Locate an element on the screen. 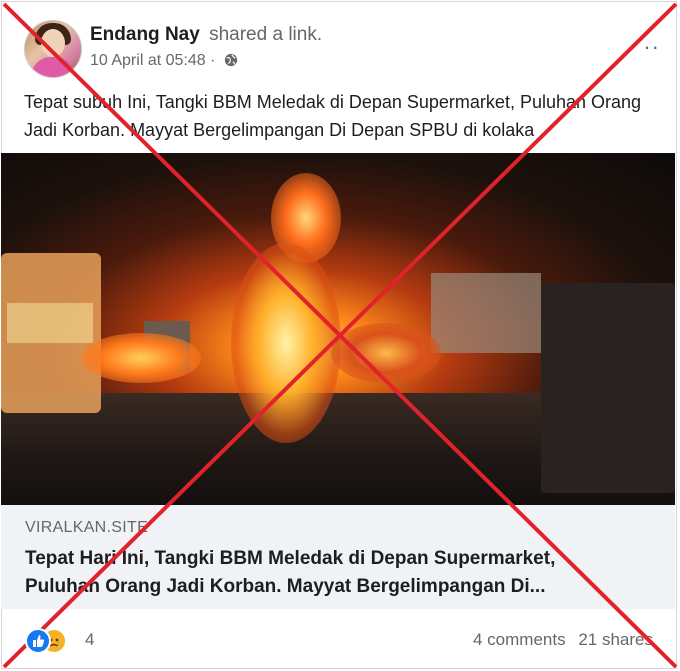 The width and height of the screenshot is (680, 671). post-timestamp: 10 April at 05:48 is located at coordinates (148, 60).